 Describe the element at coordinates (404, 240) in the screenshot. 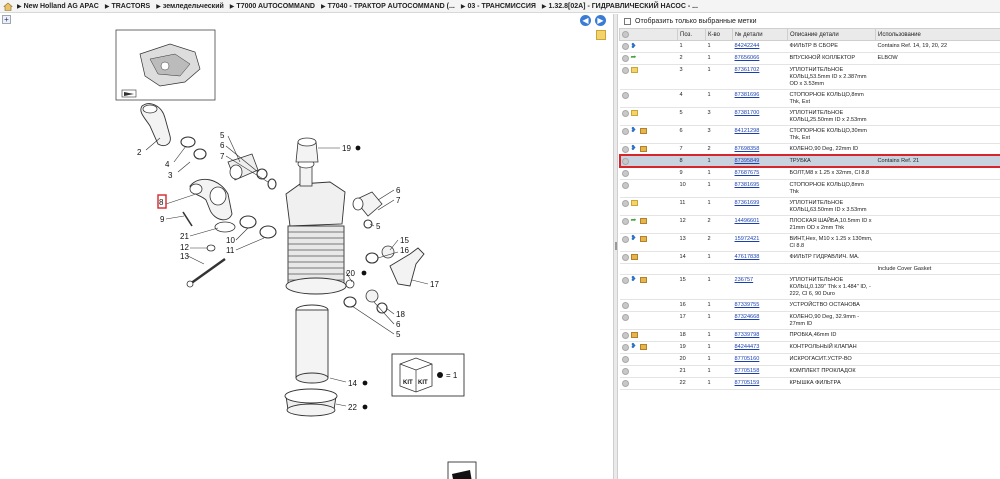

I see `callout-15: 15` at that location.